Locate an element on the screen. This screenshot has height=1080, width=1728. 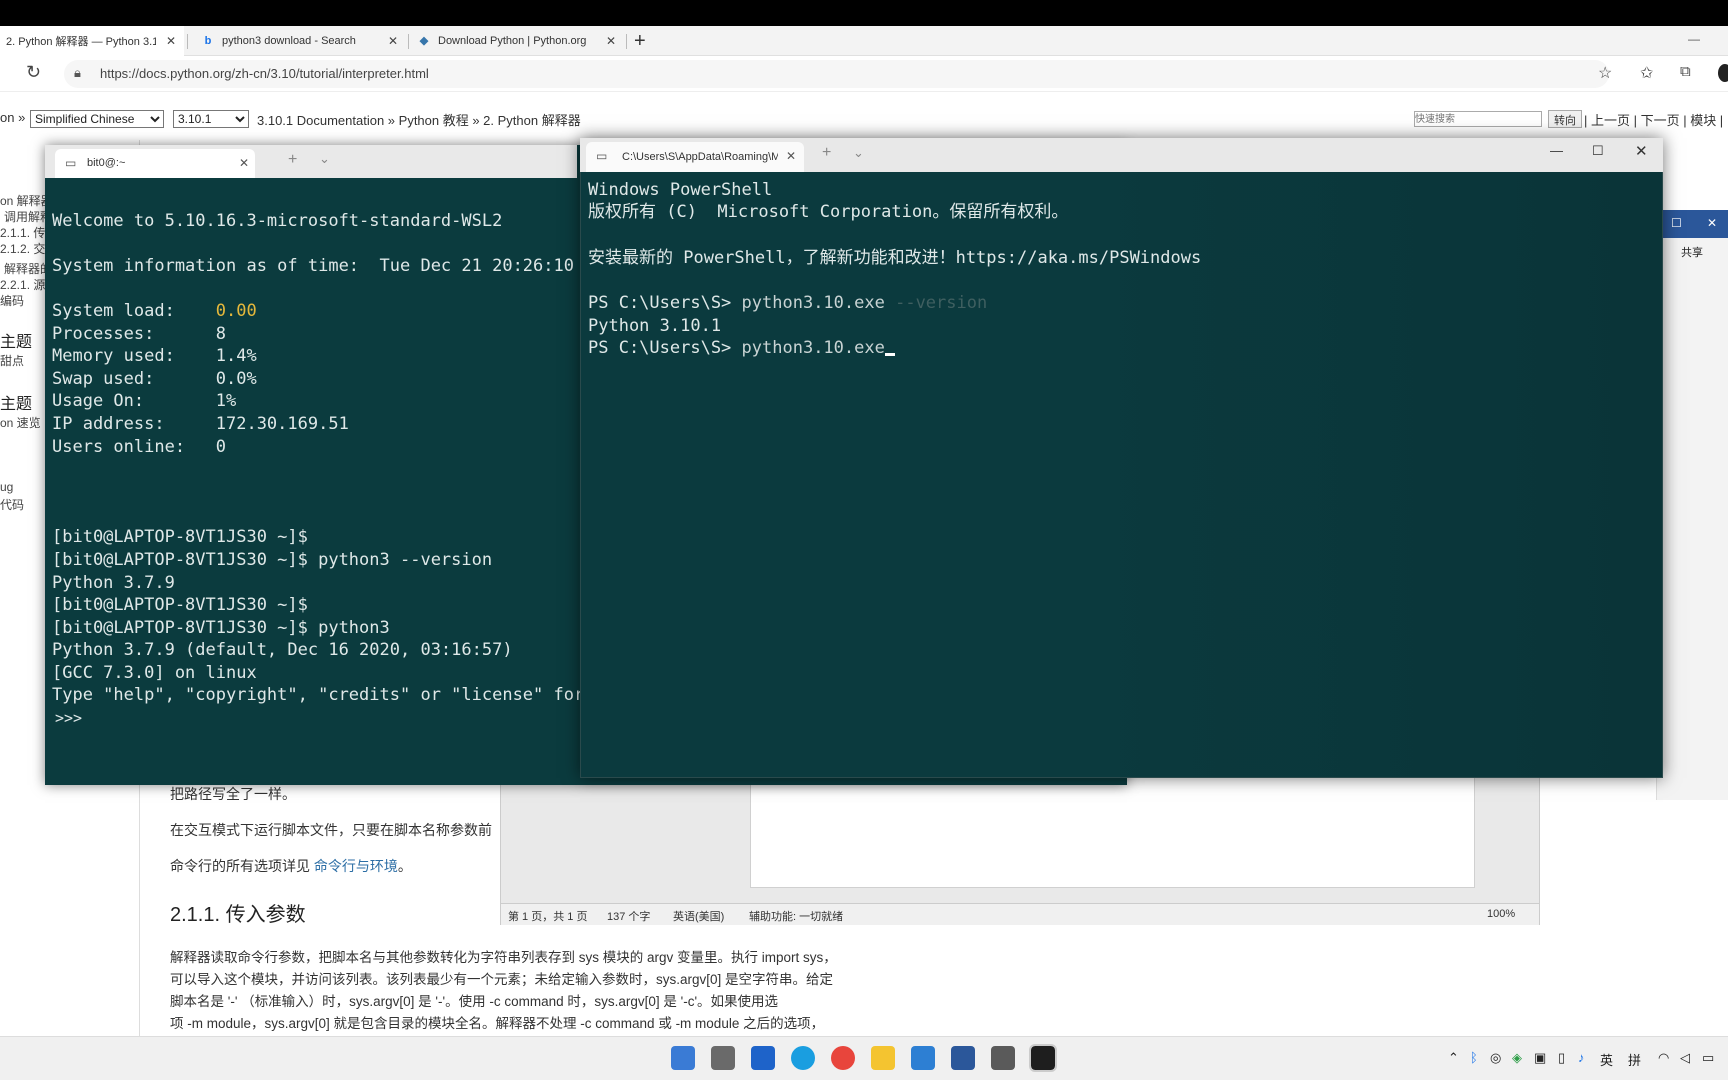
share-button: 共享 is located at coordinates (1692, 252).